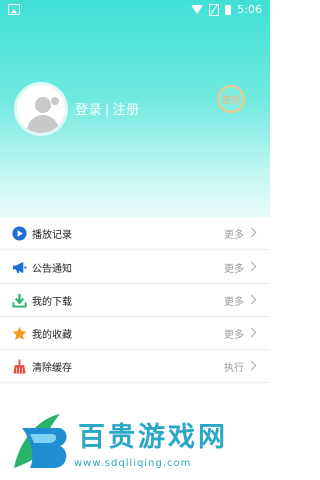 Image resolution: width=320 pixels, height=480 pixels. What do you see at coordinates (135, 366) in the screenshot?
I see `menu-item-clear-cache: 清除缓存 执行` at bounding box center [135, 366].